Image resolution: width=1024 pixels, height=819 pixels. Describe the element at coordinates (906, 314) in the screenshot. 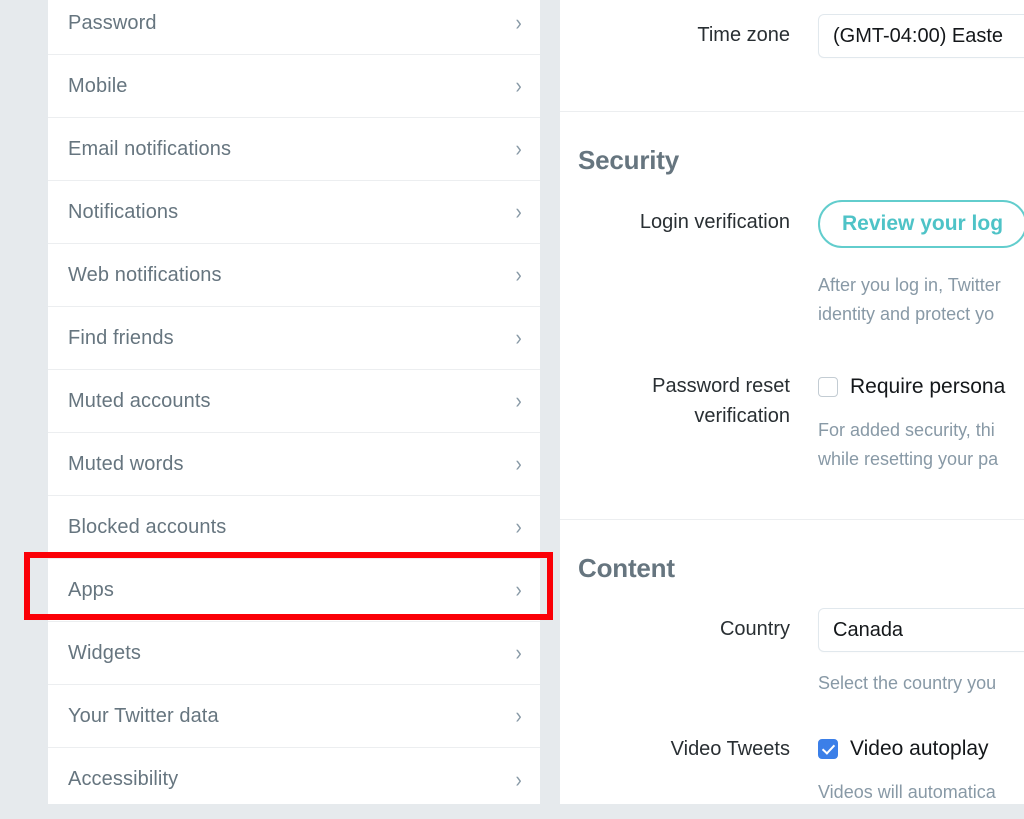

I see `login-verification-help-line-2: identity and protect yo` at that location.